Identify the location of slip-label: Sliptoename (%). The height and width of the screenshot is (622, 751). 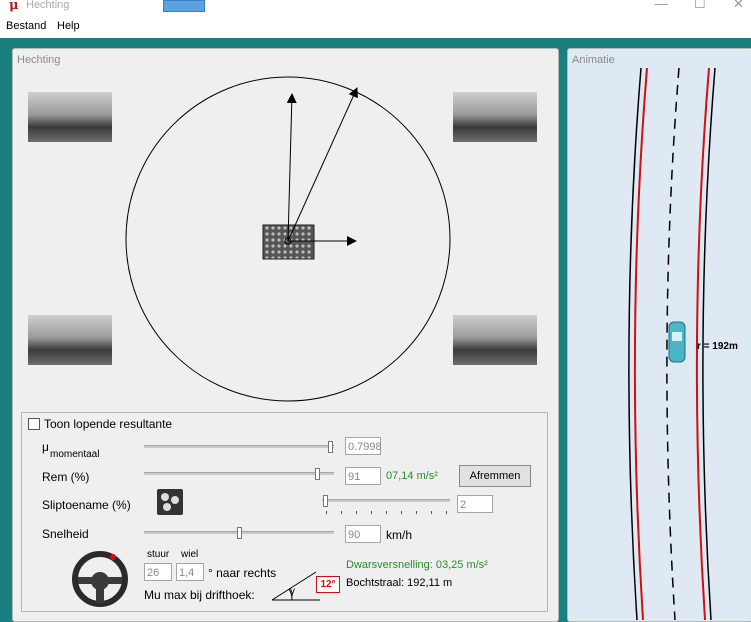
(86, 505).